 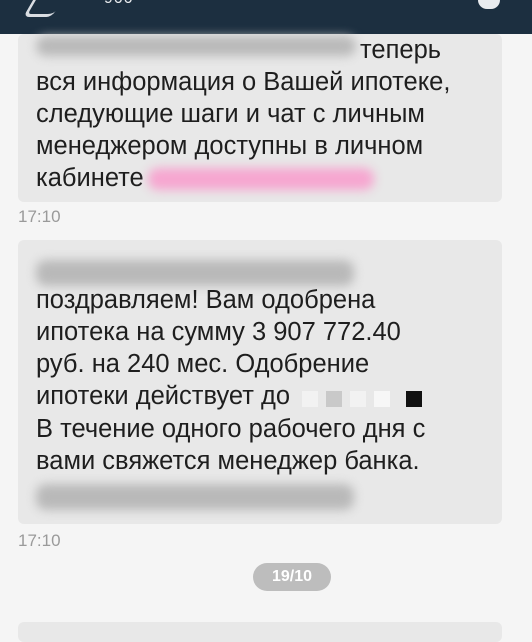 What do you see at coordinates (243, 82) in the screenshot?
I see `message-line: вся информация о Вашей ипотеке,` at bounding box center [243, 82].